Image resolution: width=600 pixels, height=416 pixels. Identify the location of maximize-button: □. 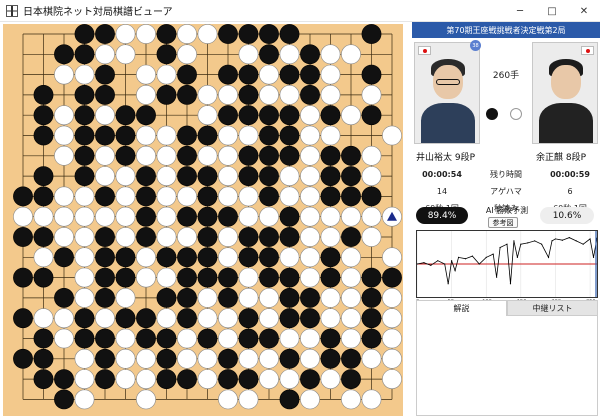
(552, 11).